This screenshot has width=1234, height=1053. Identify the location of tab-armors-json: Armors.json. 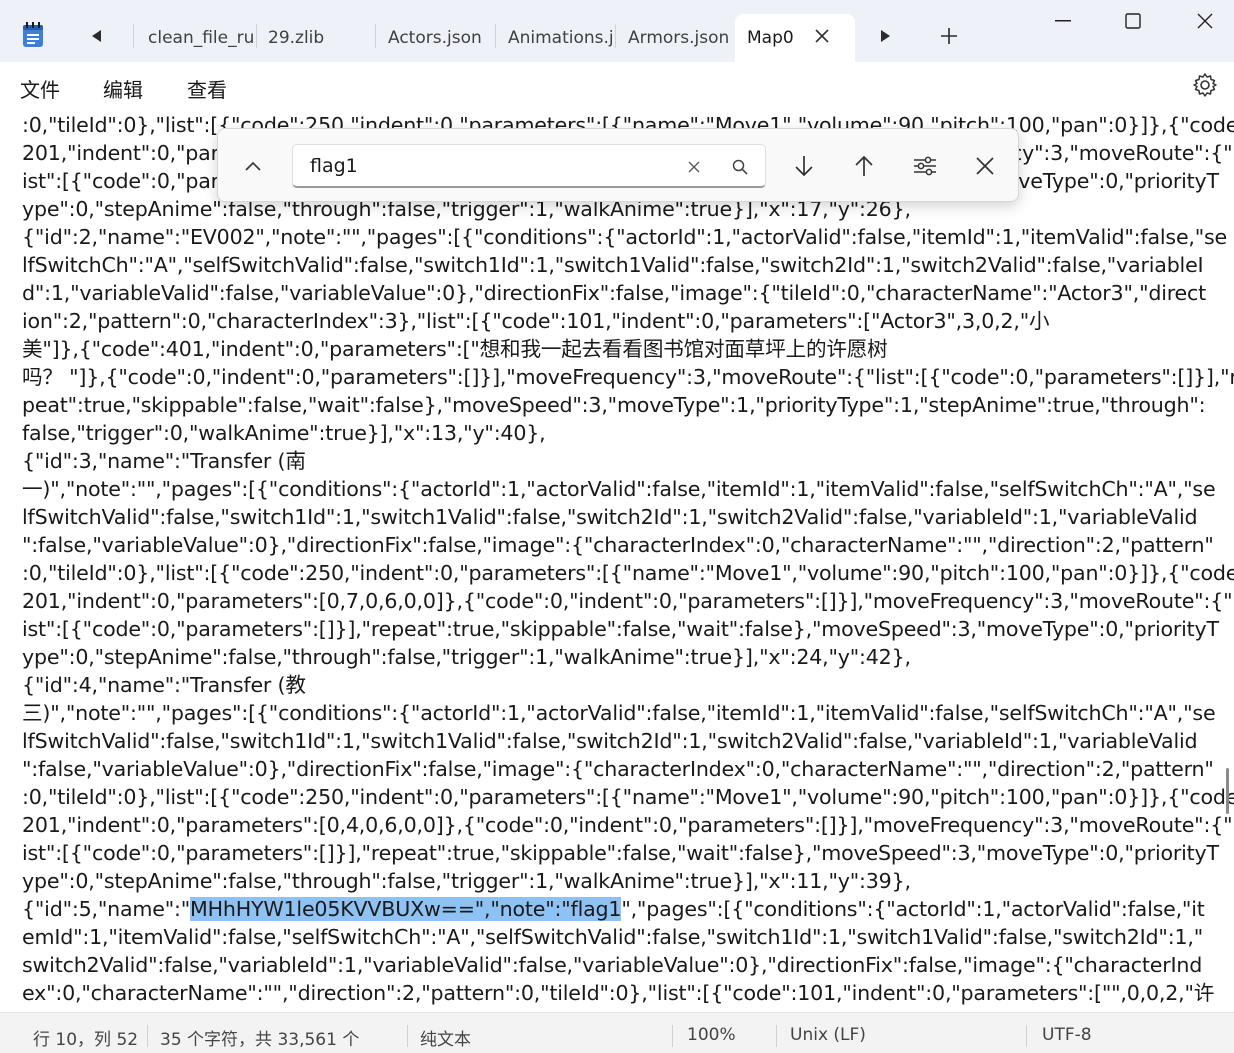
(675, 38).